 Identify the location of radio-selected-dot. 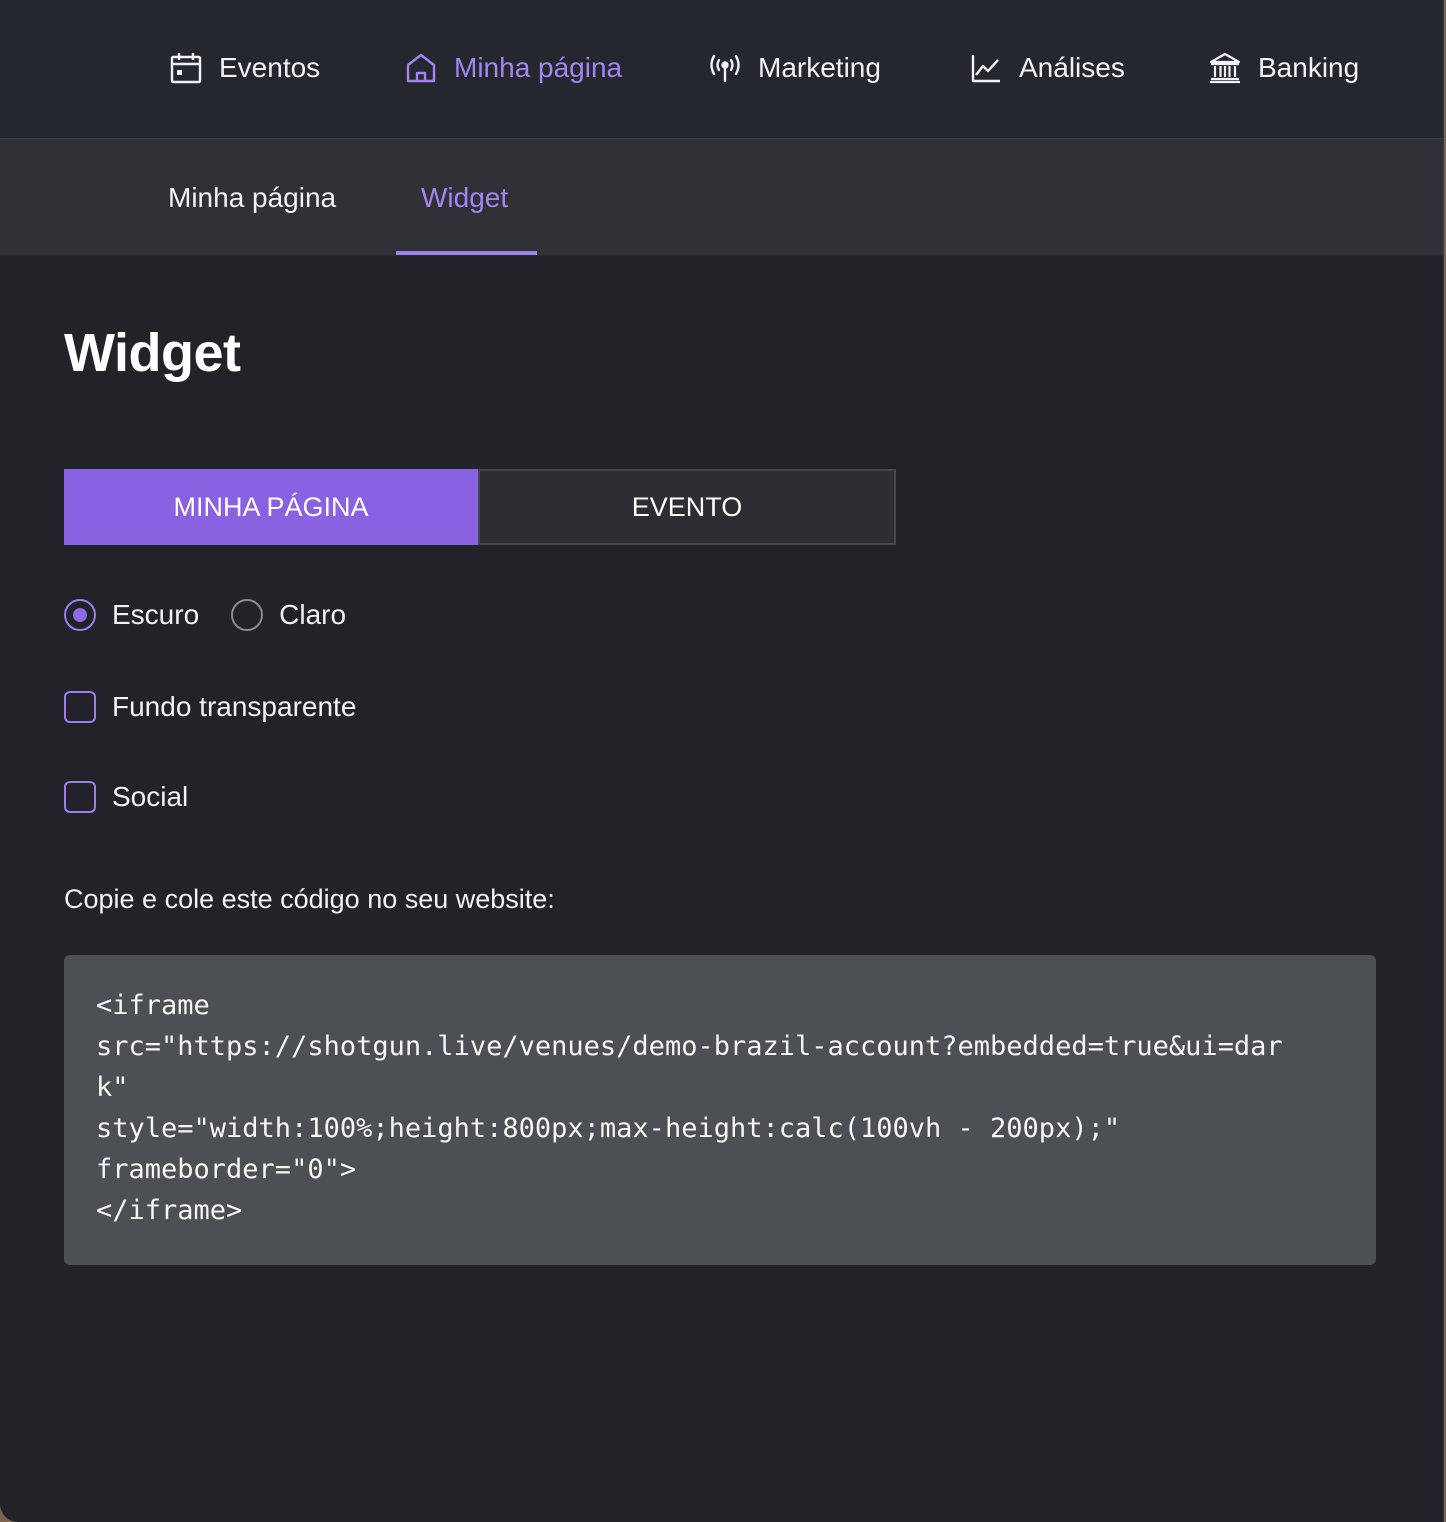
(80, 615).